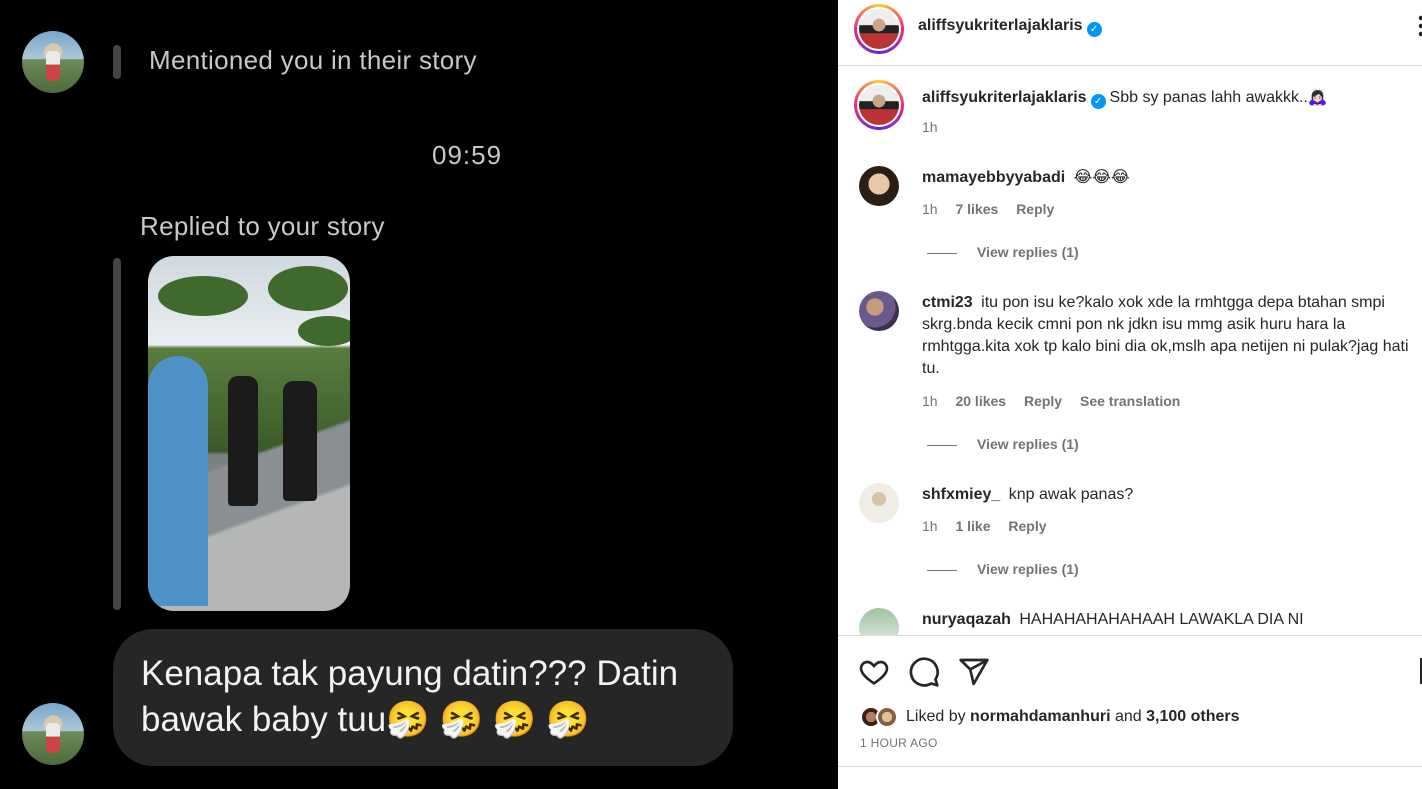  What do you see at coordinates (249, 433) in the screenshot?
I see `story-thumbnail` at bounding box center [249, 433].